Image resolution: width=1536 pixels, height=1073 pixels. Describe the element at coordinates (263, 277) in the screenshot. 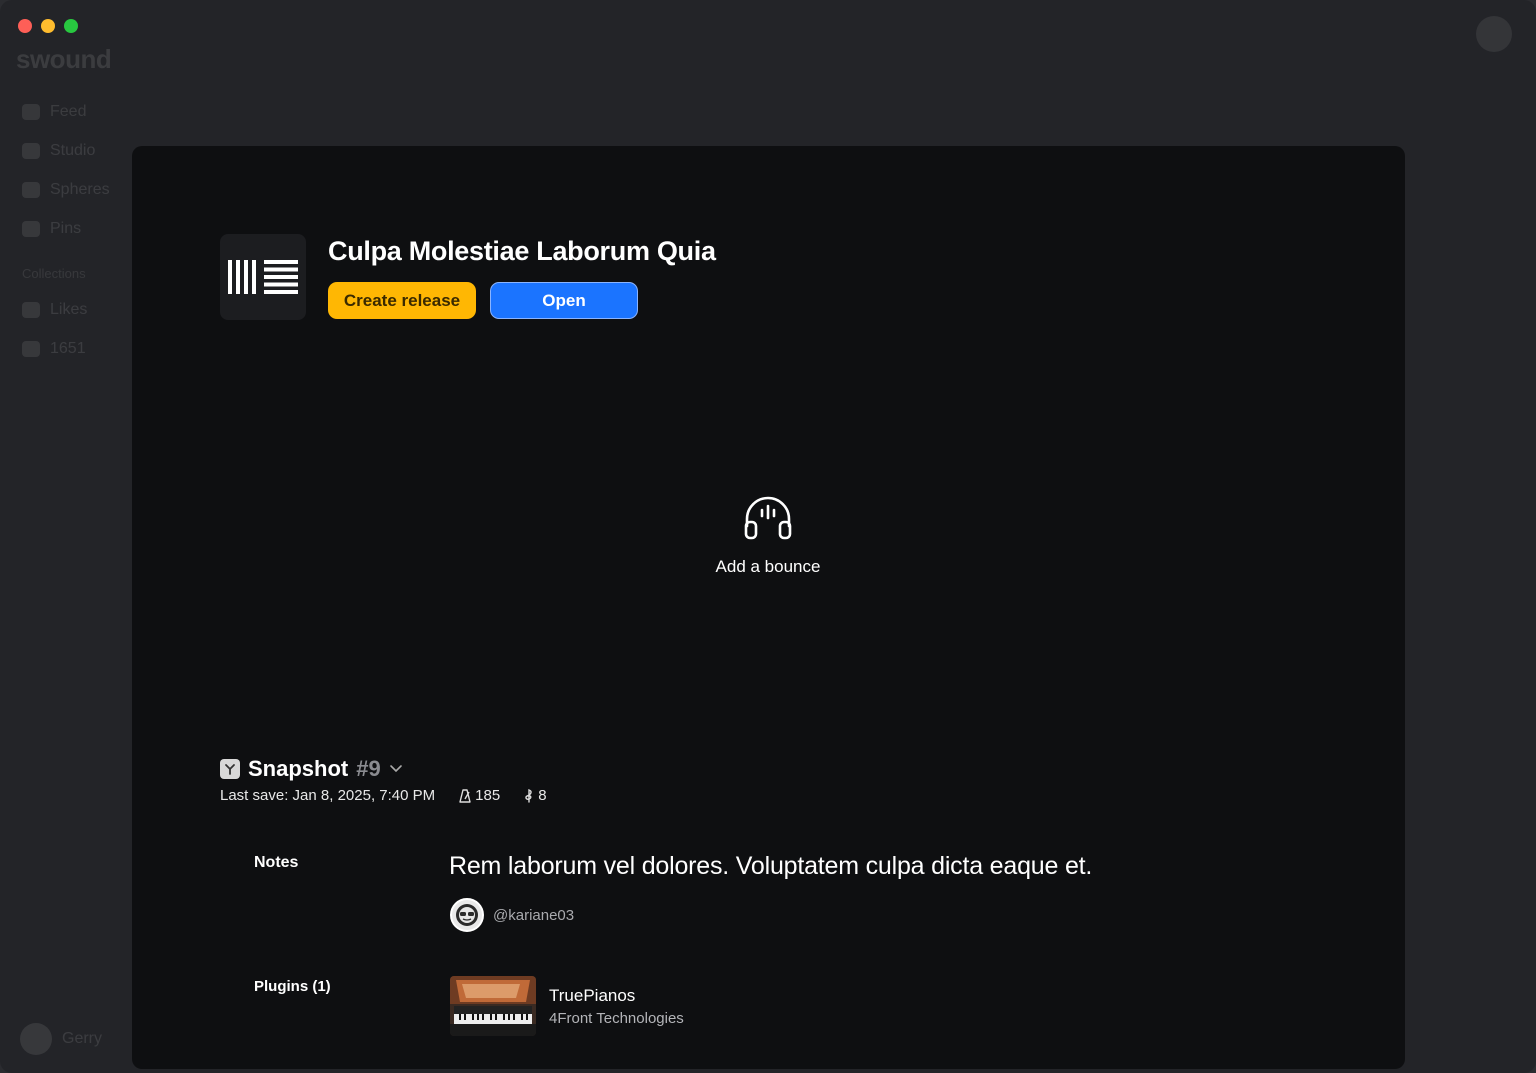

I see `ableton-live-icon` at that location.